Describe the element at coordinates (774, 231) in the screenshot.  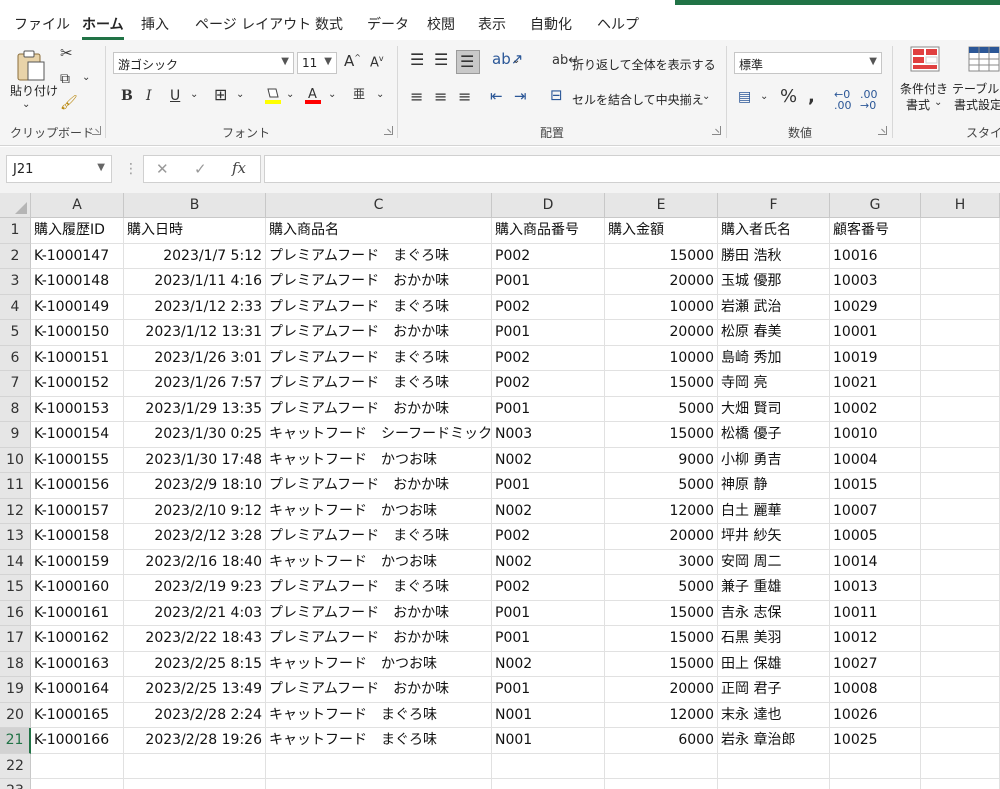
I see `header-cell: 購入者氏名` at that location.